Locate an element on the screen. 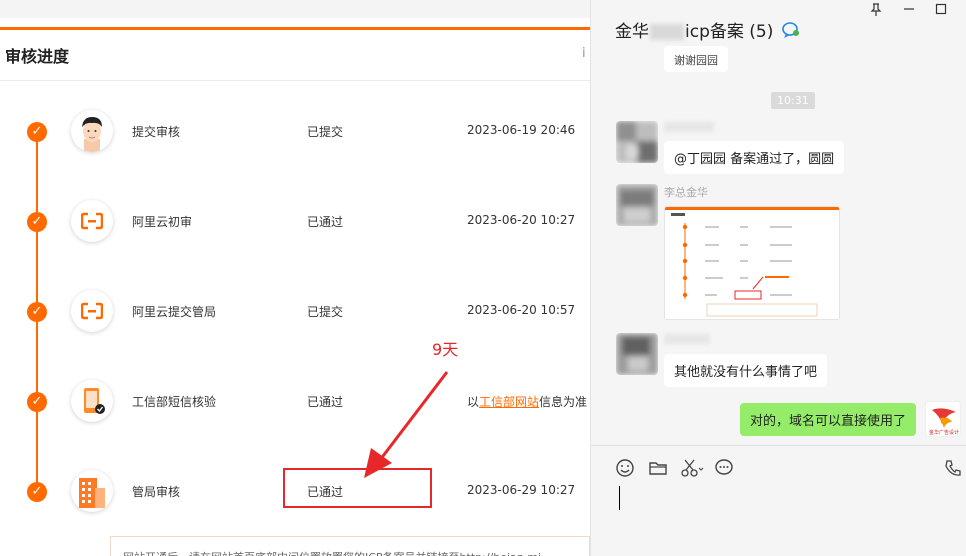  person-avatar-icon is located at coordinates (92, 131).